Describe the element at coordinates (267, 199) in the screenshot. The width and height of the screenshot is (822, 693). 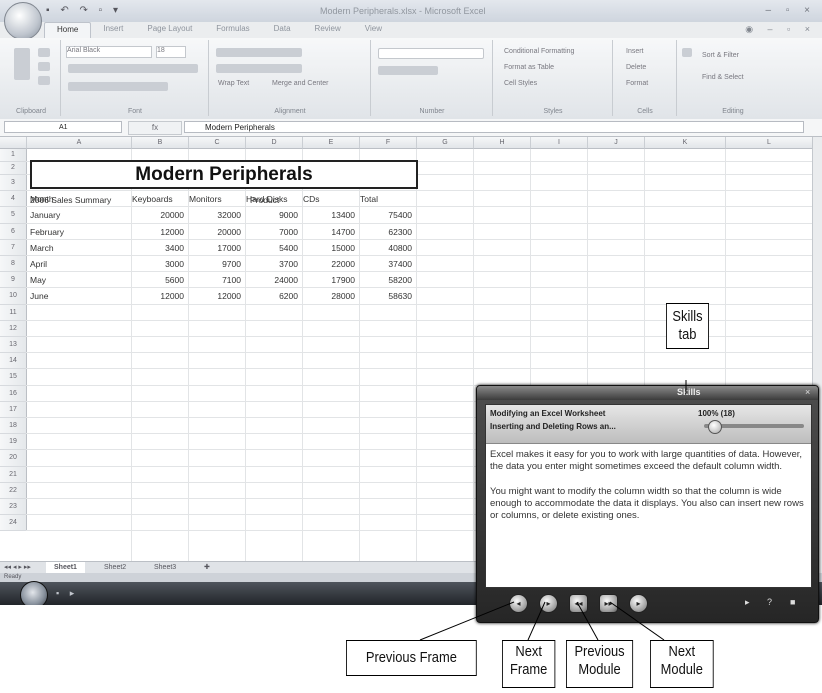
I see `header-cell: Hard Disks` at that location.